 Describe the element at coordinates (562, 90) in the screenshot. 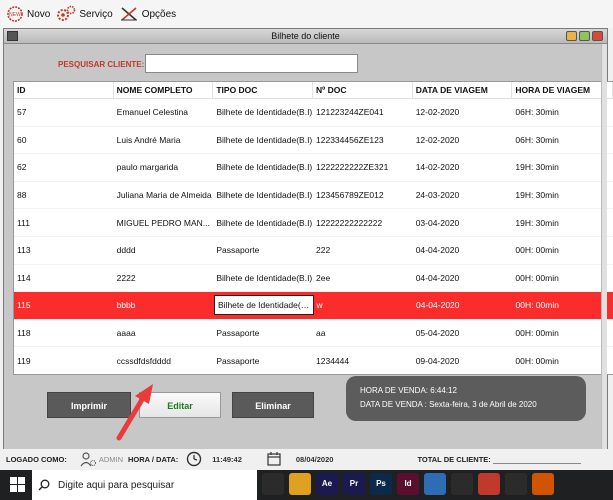

I see `column-header-travel-time: HORA DE VIAGEM` at that location.